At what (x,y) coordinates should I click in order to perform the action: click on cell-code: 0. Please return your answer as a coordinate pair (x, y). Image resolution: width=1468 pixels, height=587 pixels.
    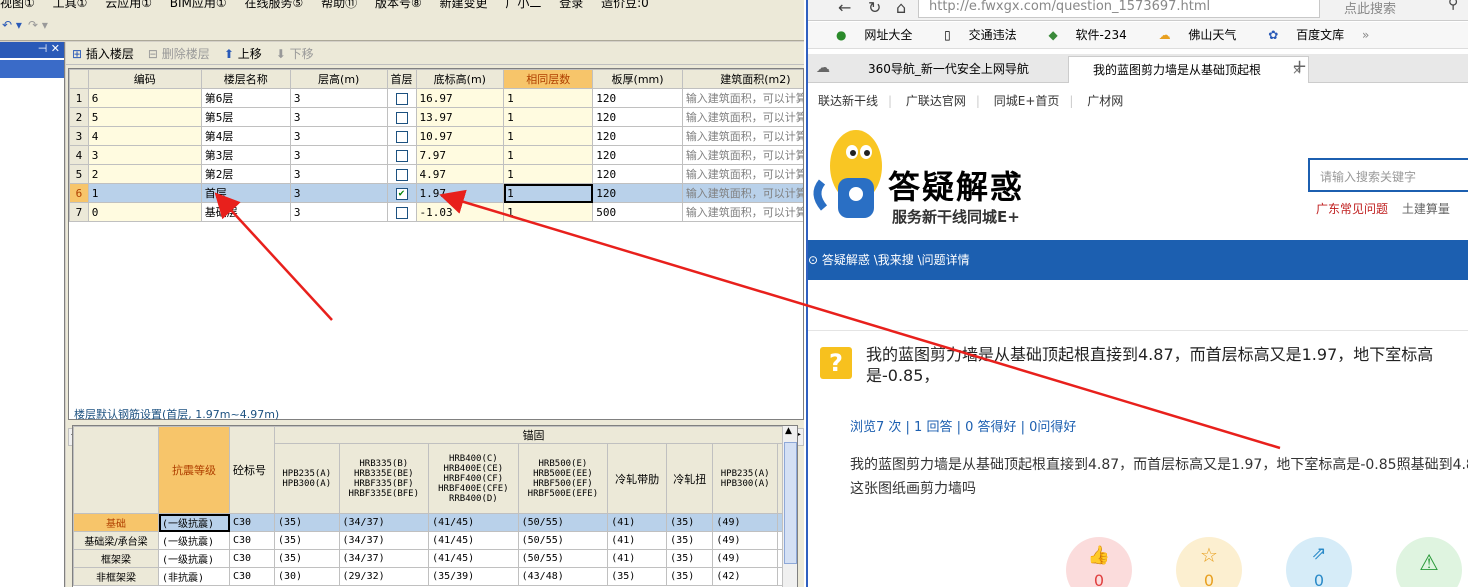
    Looking at the image, I should click on (144, 212).